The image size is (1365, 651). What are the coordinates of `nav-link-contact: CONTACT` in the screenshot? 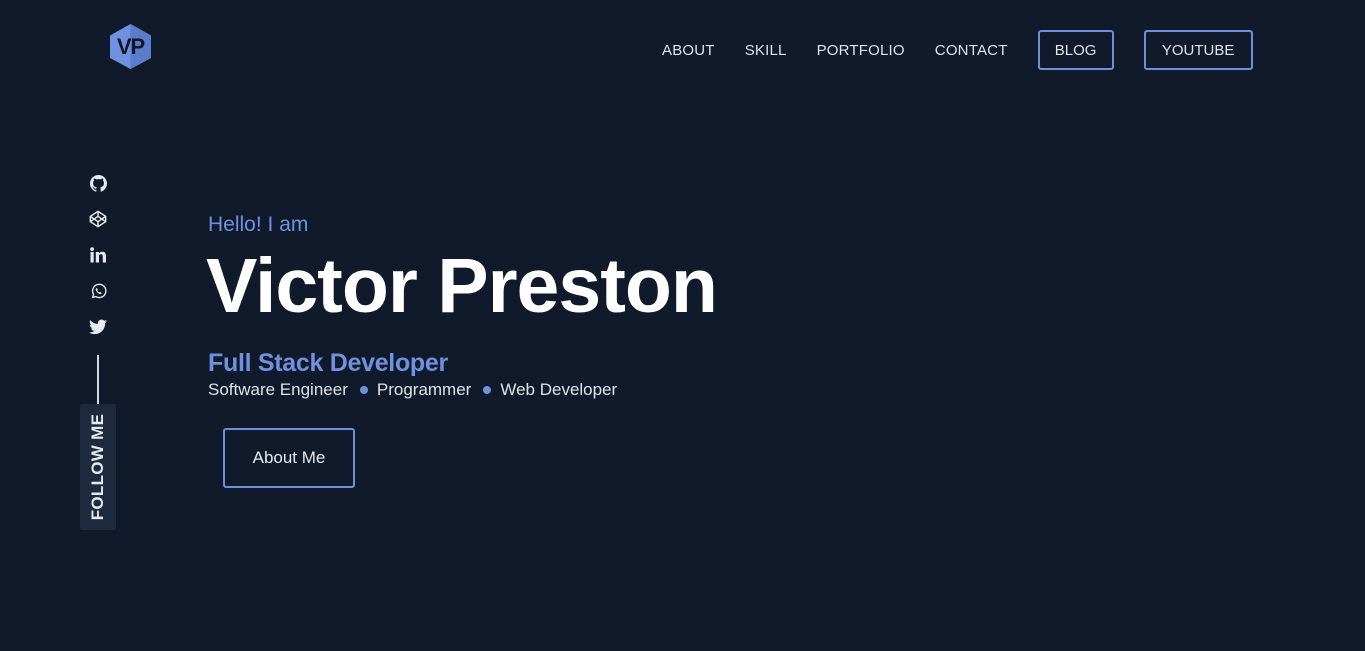 It's located at (971, 50).